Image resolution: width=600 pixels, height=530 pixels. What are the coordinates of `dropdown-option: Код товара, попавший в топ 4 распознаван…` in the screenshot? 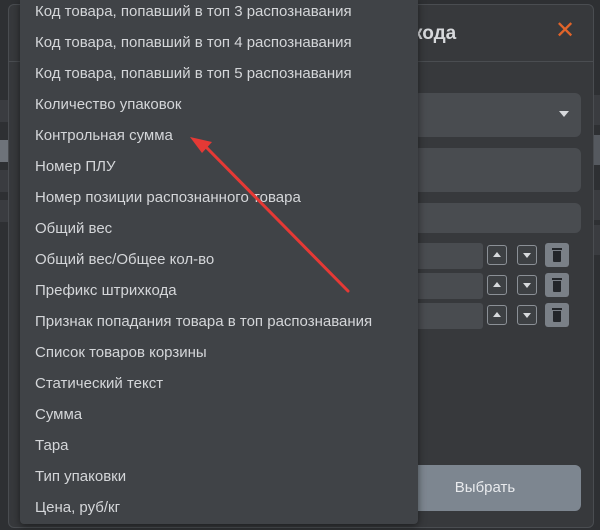 It's located at (225, 42).